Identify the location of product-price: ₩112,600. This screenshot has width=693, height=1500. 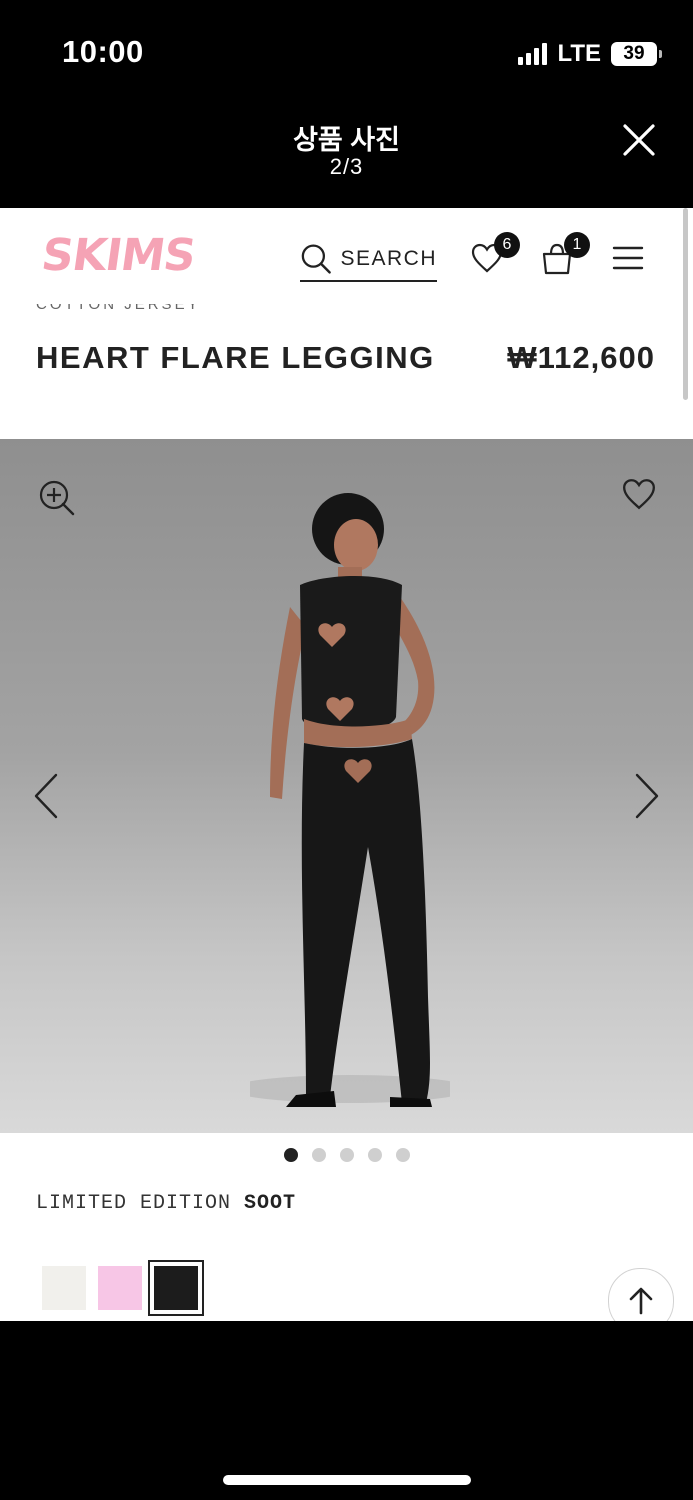
(581, 357).